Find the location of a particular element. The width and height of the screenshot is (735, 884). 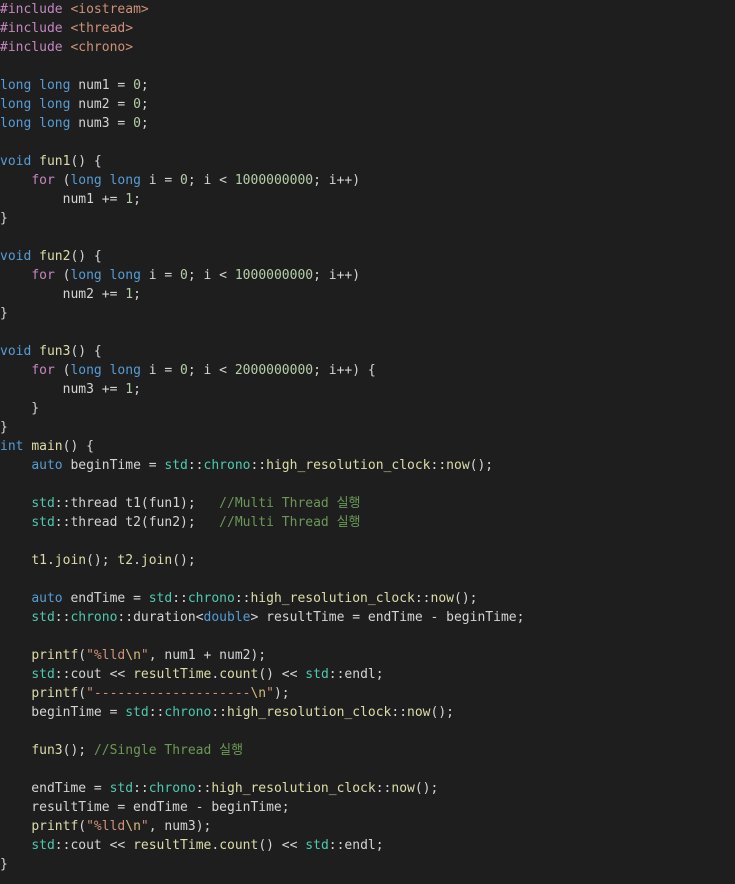

code-line: fun3(); //Single Thread 실행 is located at coordinates (367, 750).